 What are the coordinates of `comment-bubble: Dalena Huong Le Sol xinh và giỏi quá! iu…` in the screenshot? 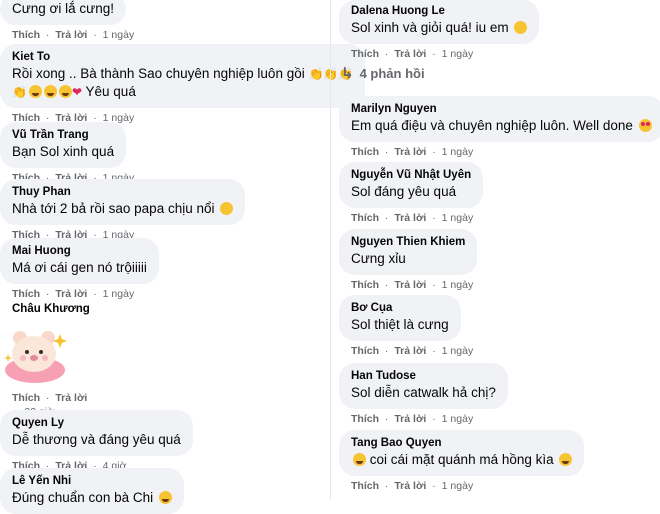 It's located at (439, 22).